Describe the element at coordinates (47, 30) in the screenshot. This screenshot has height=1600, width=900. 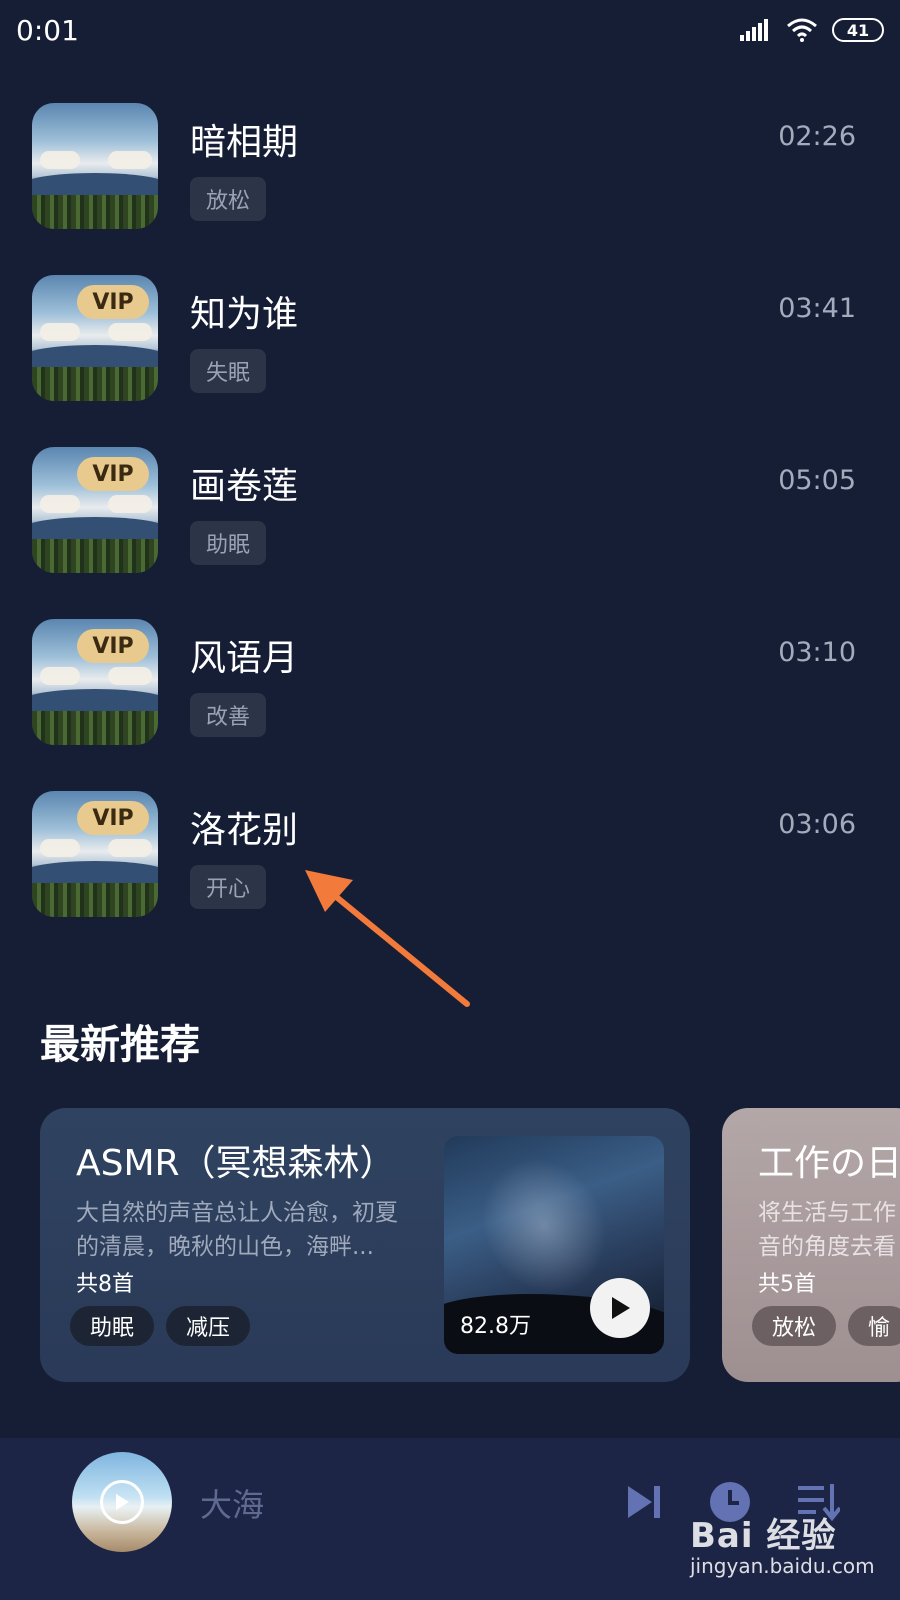
I see `status-time: 0:01` at that location.